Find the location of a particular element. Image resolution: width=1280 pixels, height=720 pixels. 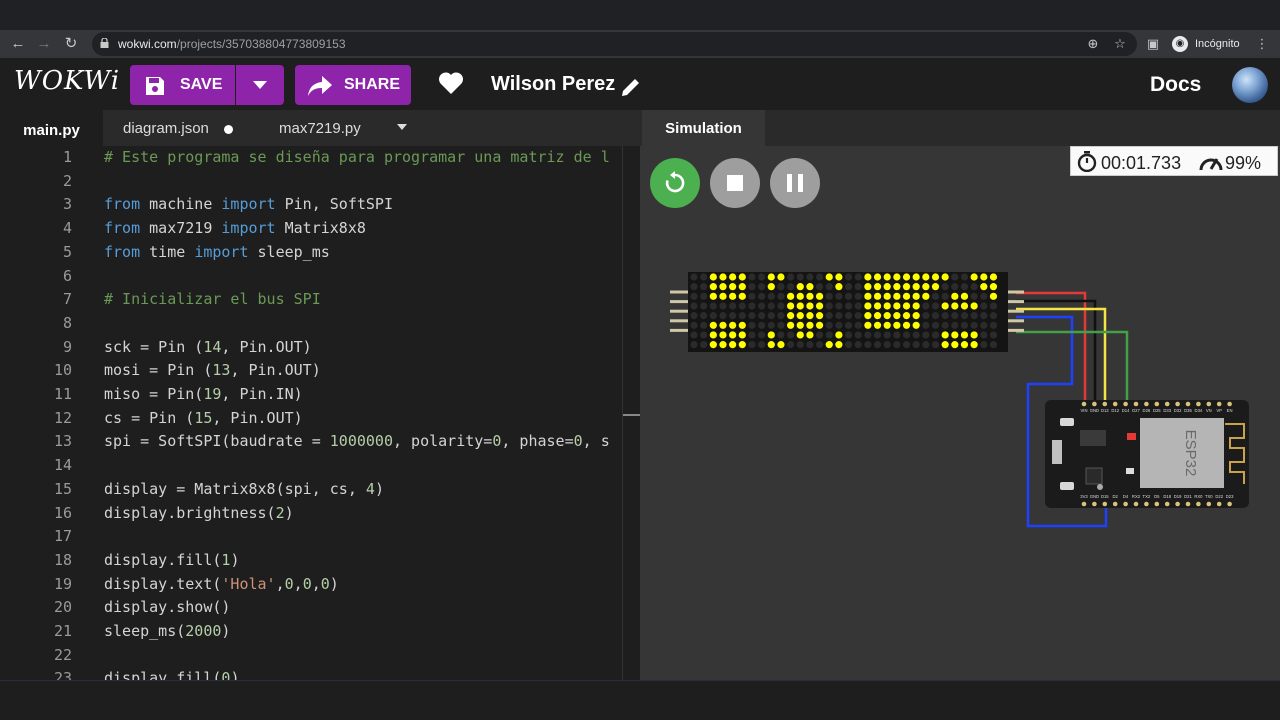

pin-label-bottom: D15 is located at coordinates (1105, 496).